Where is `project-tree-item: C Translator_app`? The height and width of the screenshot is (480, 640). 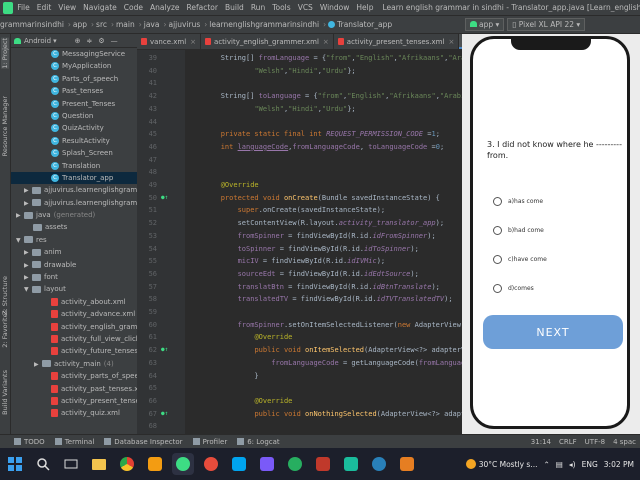 project-tree-item: C Translator_app is located at coordinates (74, 178).